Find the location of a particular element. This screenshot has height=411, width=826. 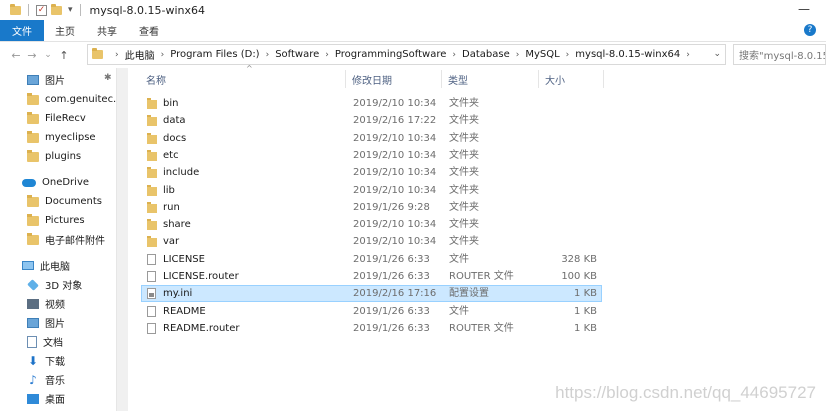

up-button: ↑ is located at coordinates (64, 55).